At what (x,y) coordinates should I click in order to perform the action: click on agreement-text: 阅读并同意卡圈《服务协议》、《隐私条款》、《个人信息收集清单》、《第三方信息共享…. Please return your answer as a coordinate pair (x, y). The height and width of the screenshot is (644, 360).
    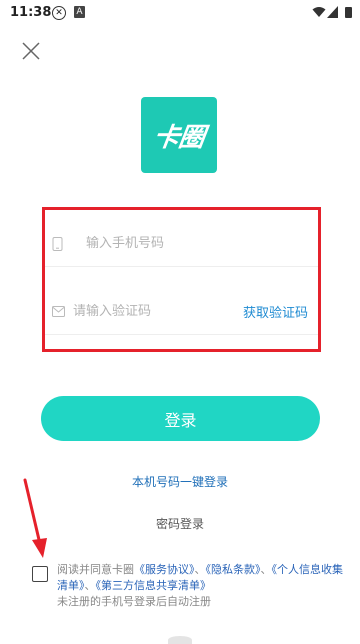
    Looking at the image, I should click on (202, 586).